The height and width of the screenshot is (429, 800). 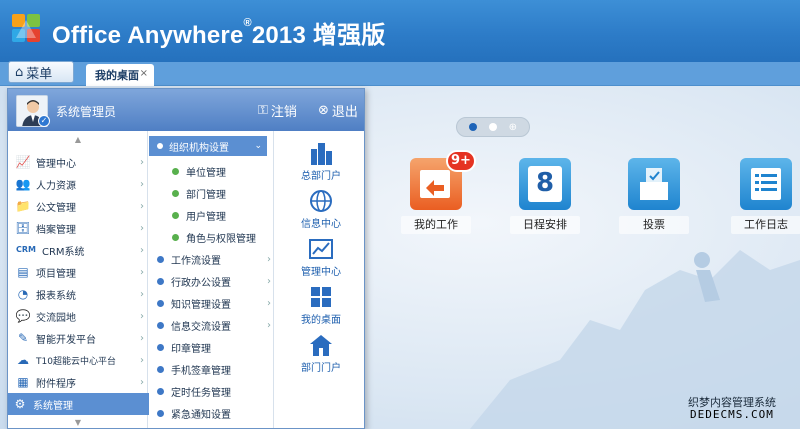 What do you see at coordinates (321, 161) in the screenshot?
I see `quick-link-hq-portal: 总部门户` at bounding box center [321, 161].